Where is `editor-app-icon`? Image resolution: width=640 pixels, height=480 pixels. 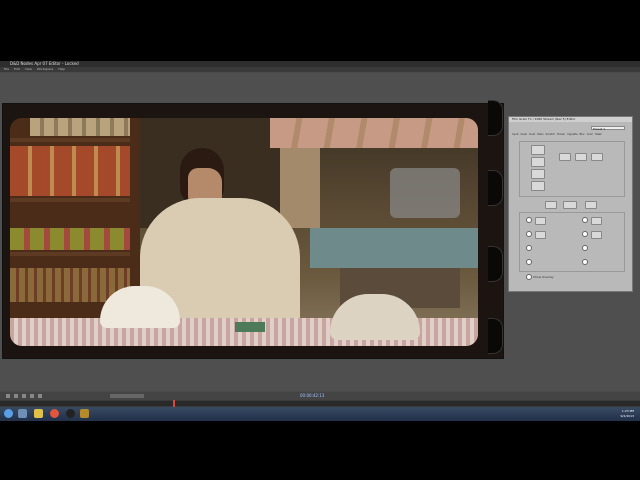
editor-app-icon is located at coordinates (84, 413).